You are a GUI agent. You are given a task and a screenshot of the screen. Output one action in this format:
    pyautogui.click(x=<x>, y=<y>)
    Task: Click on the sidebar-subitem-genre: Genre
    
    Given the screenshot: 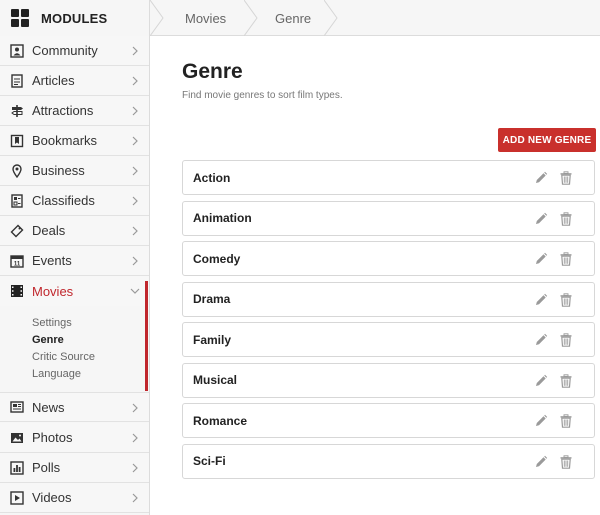 What is the action you would take?
    pyautogui.click(x=48, y=340)
    